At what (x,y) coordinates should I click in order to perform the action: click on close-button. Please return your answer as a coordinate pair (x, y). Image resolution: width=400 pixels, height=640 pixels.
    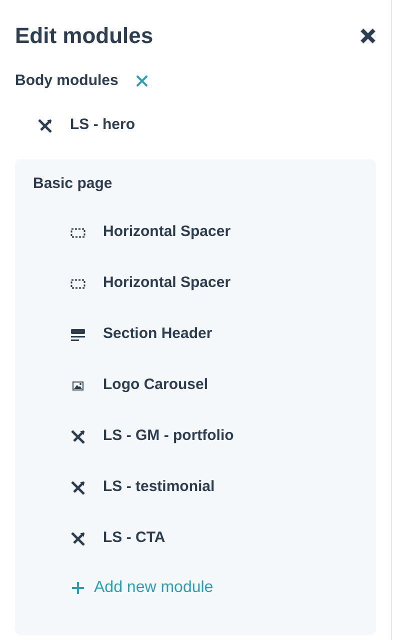
    Looking at the image, I should click on (368, 36).